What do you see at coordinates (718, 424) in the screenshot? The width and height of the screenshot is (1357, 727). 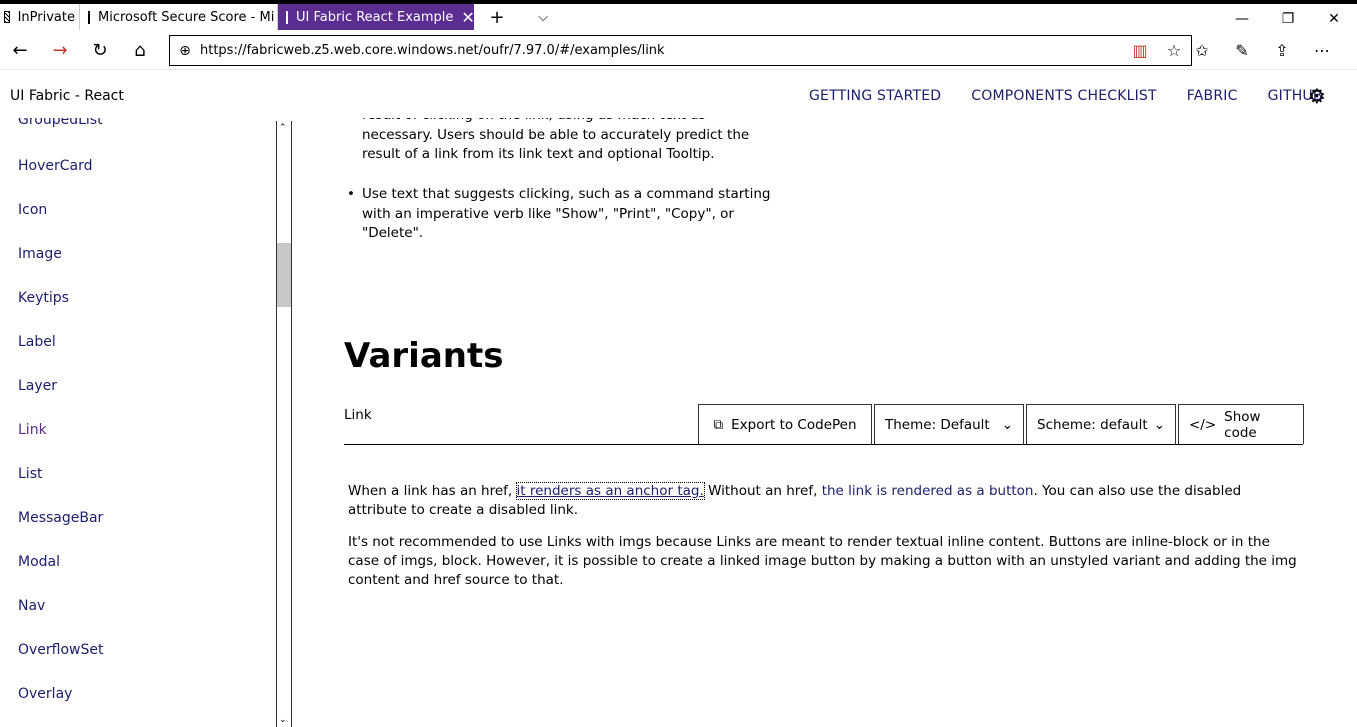 I see `external-link-icon: ⧉` at bounding box center [718, 424].